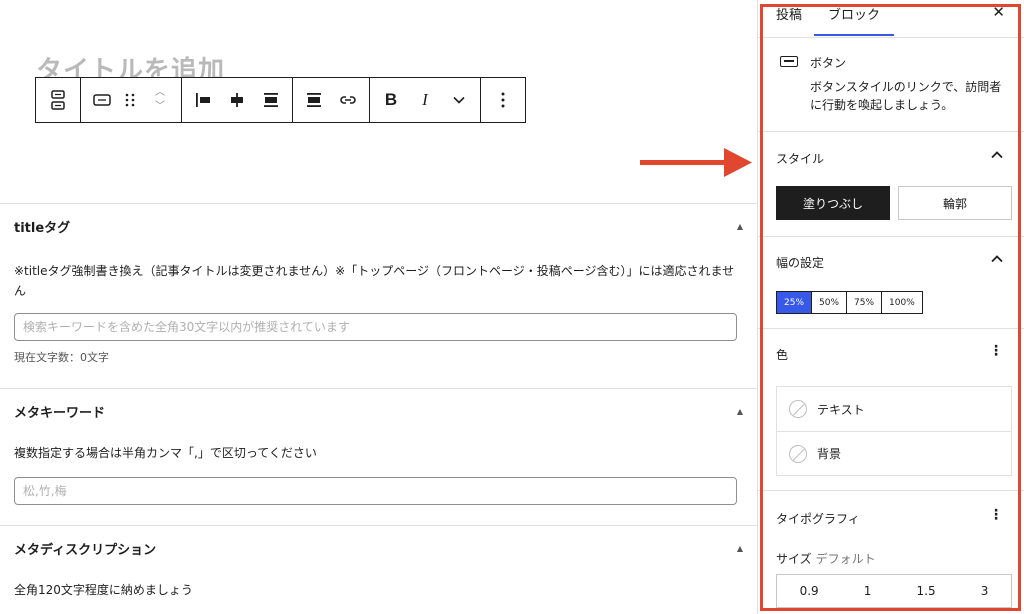  I want to click on color-item-text: テキスト, so click(894, 409).